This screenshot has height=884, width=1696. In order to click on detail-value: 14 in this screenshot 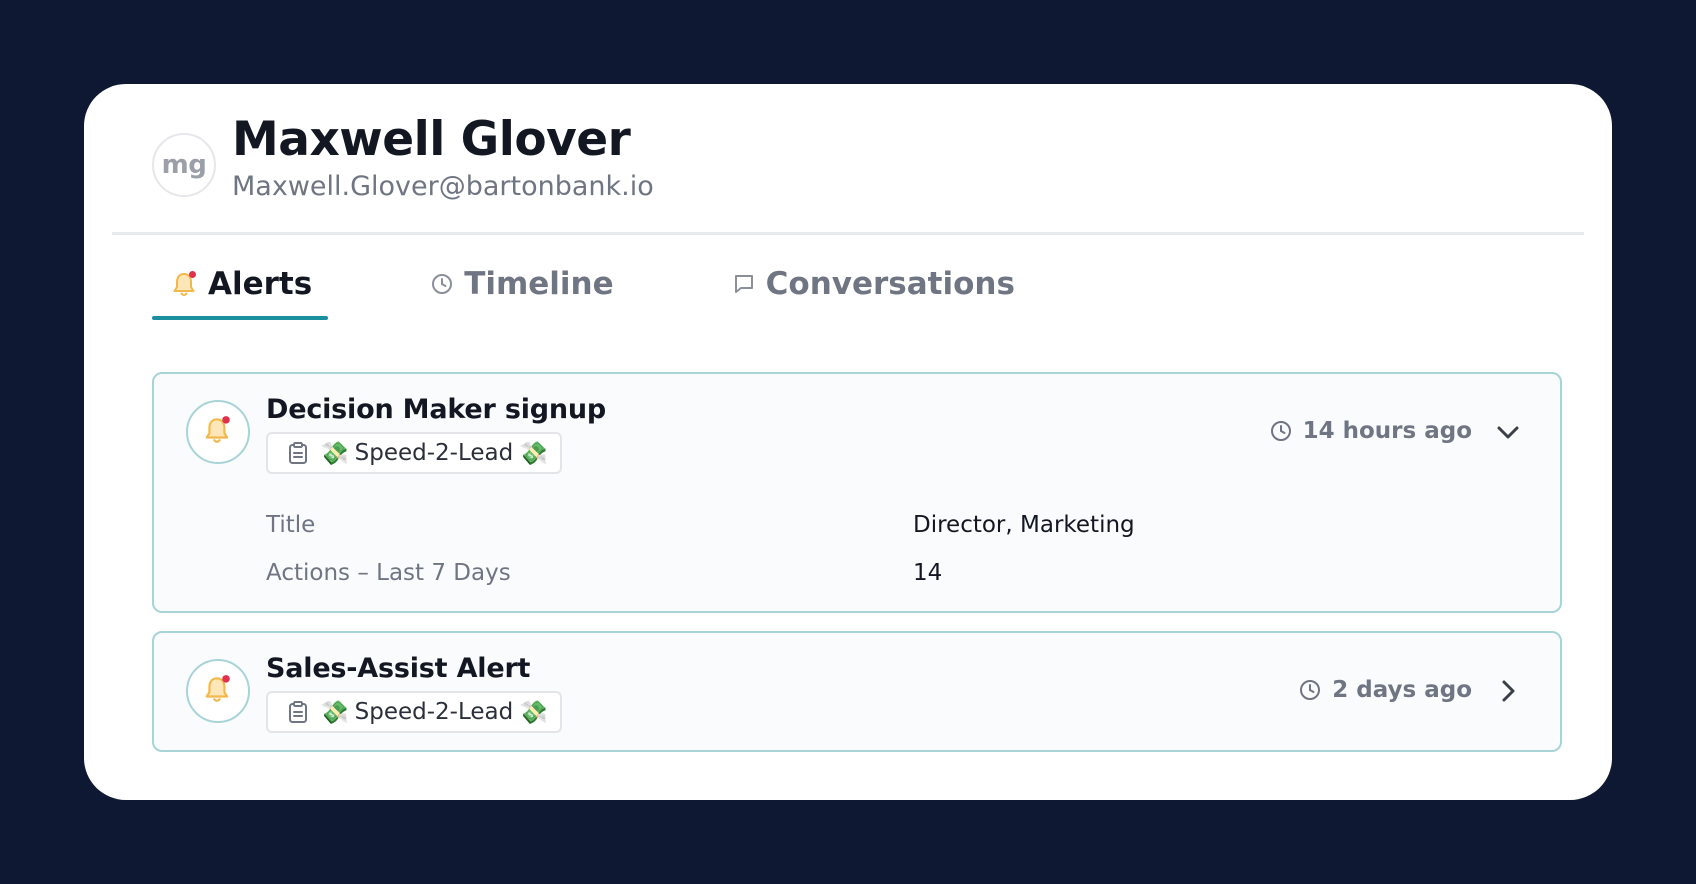, I will do `click(928, 573)`.